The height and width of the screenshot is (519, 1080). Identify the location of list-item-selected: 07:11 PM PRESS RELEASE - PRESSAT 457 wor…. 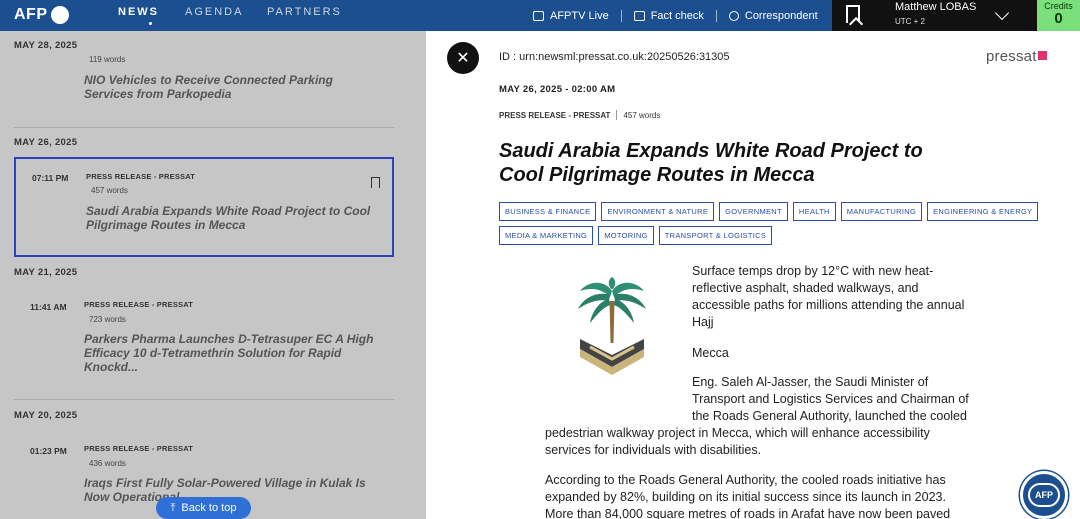
(204, 207).